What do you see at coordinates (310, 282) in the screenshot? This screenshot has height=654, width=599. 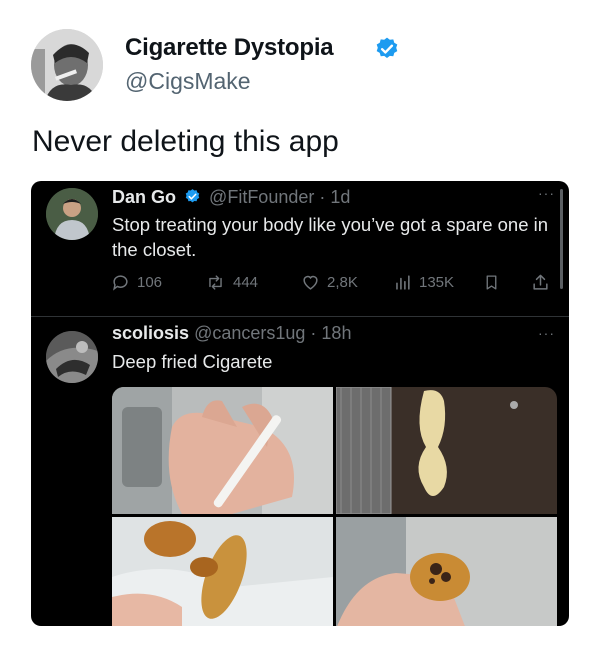 I see `like-icon` at bounding box center [310, 282].